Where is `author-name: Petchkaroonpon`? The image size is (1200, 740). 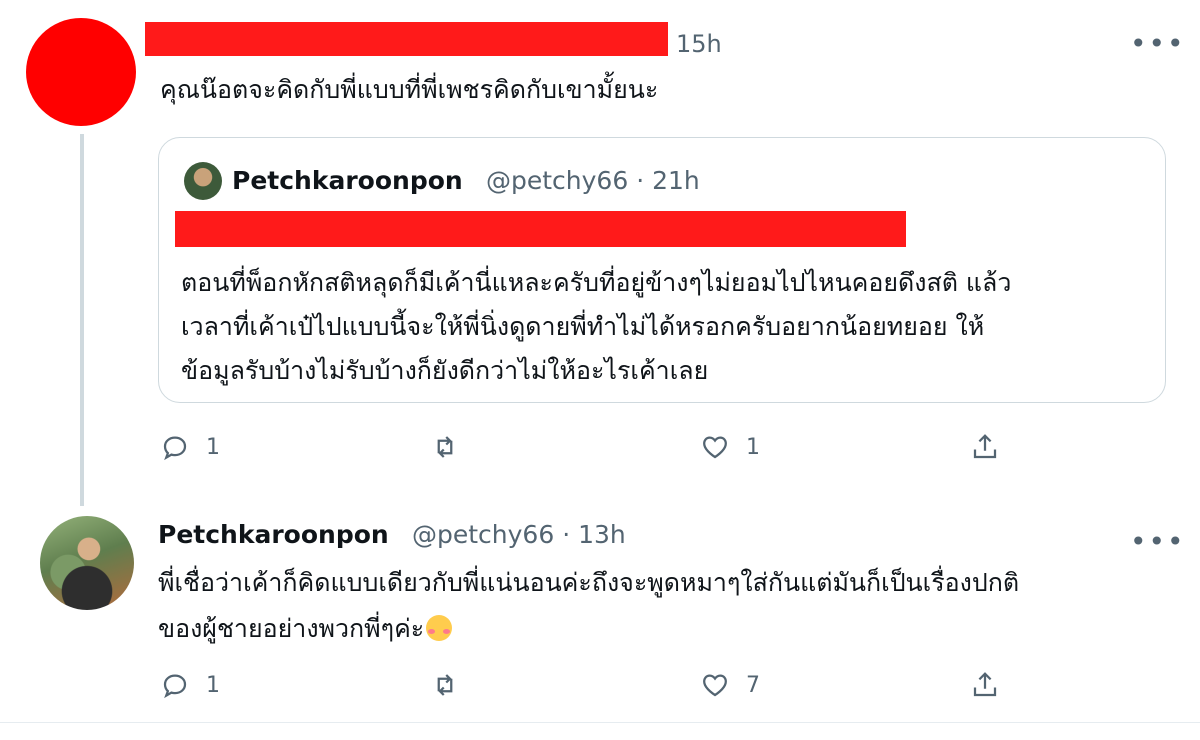
author-name: Petchkaroonpon is located at coordinates (273, 534).